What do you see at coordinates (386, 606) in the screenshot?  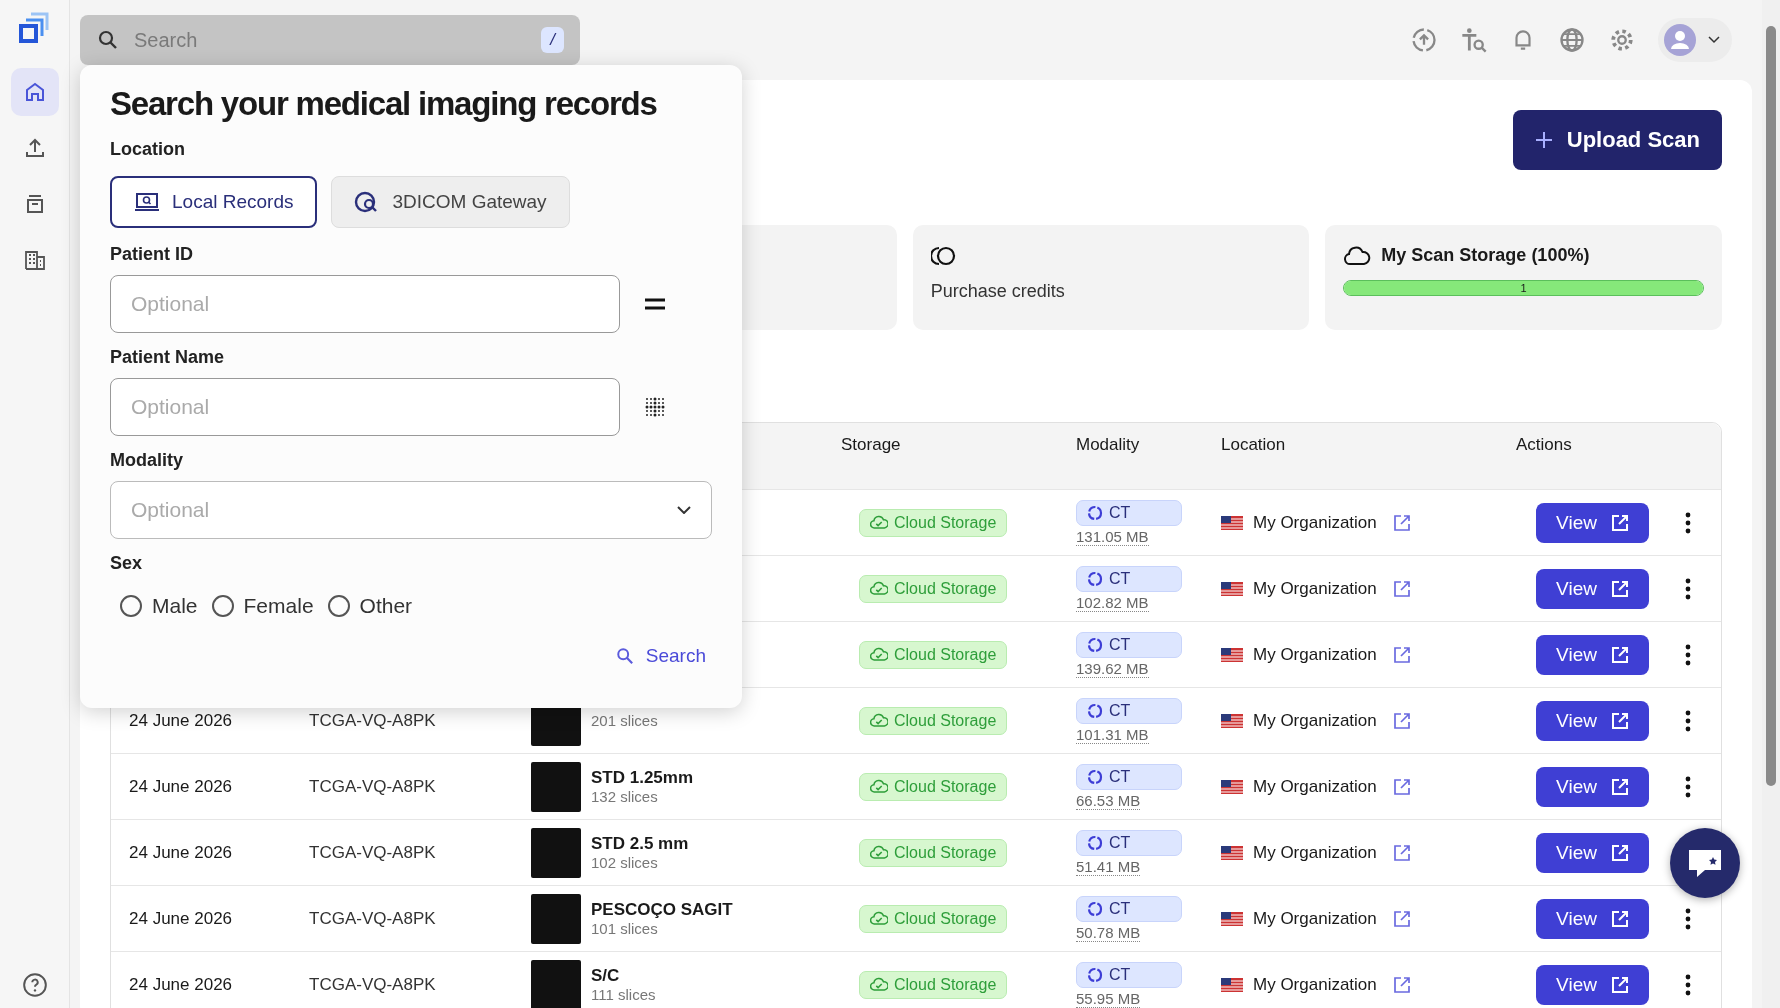 I see `radio-label: Other` at bounding box center [386, 606].